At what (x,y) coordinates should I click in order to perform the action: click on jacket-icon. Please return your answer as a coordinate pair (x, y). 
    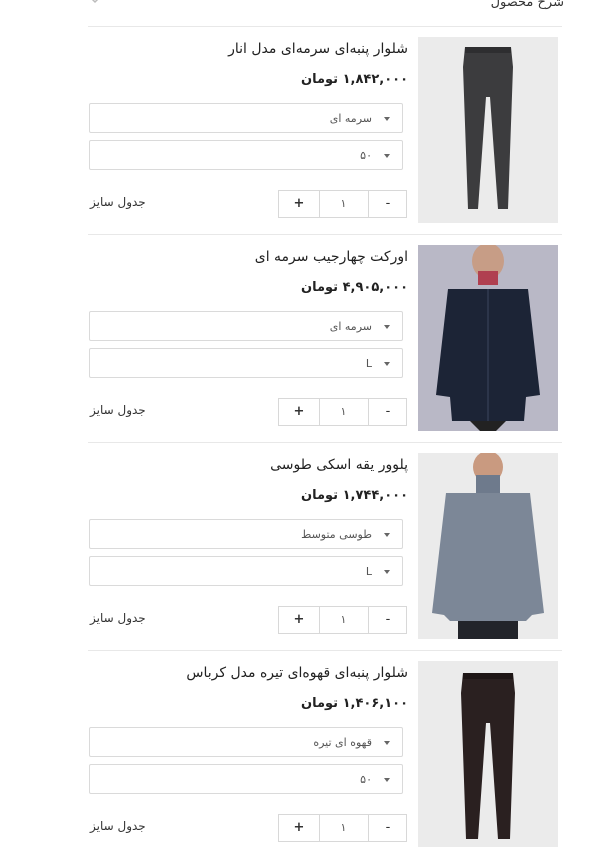
    Looking at the image, I should click on (488, 338).